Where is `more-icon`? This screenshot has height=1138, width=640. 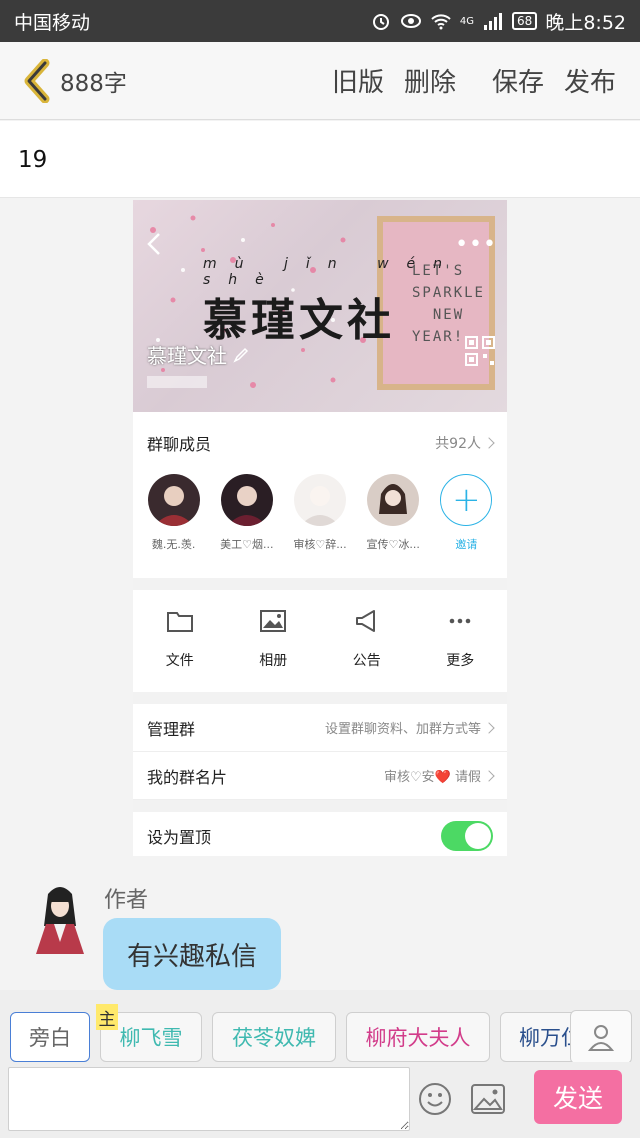 more-icon is located at coordinates (460, 621).